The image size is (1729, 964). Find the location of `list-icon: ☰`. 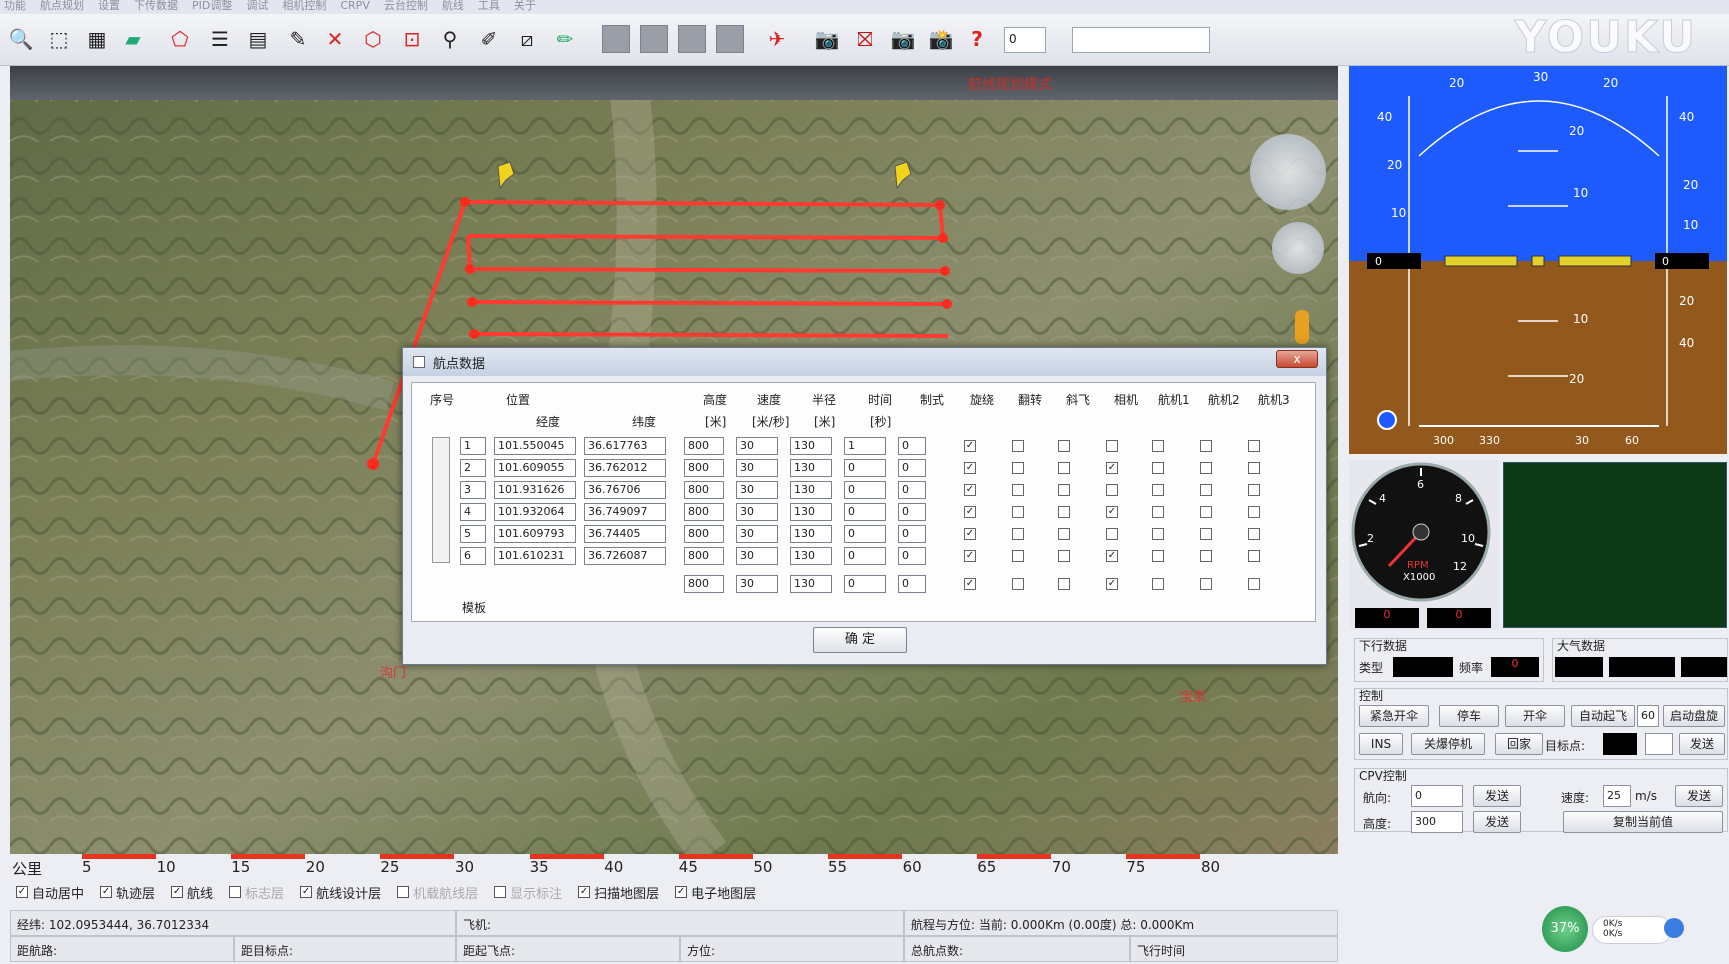

list-icon: ☰ is located at coordinates (220, 39).